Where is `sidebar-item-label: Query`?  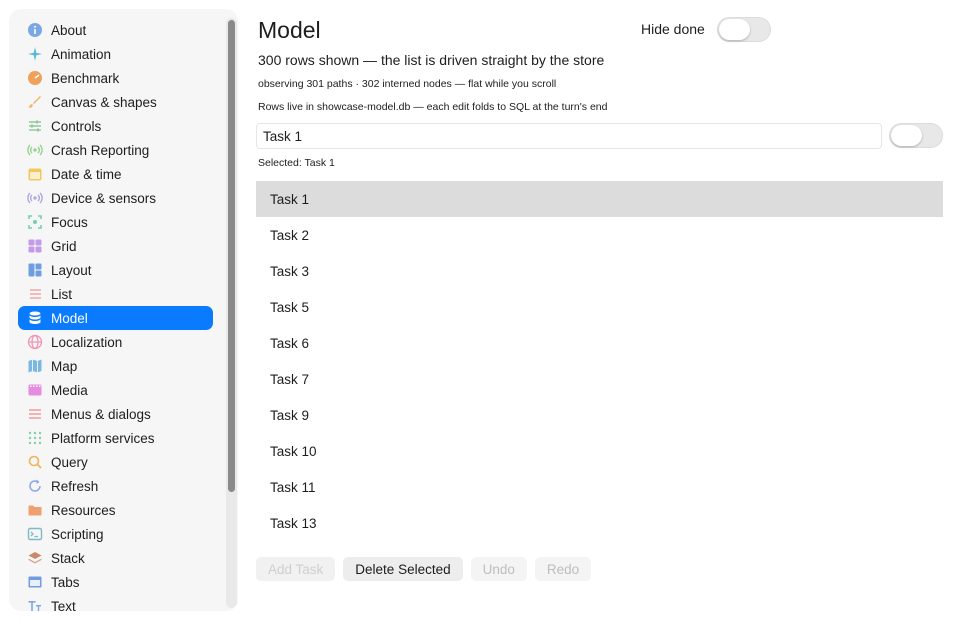 sidebar-item-label: Query is located at coordinates (69, 462).